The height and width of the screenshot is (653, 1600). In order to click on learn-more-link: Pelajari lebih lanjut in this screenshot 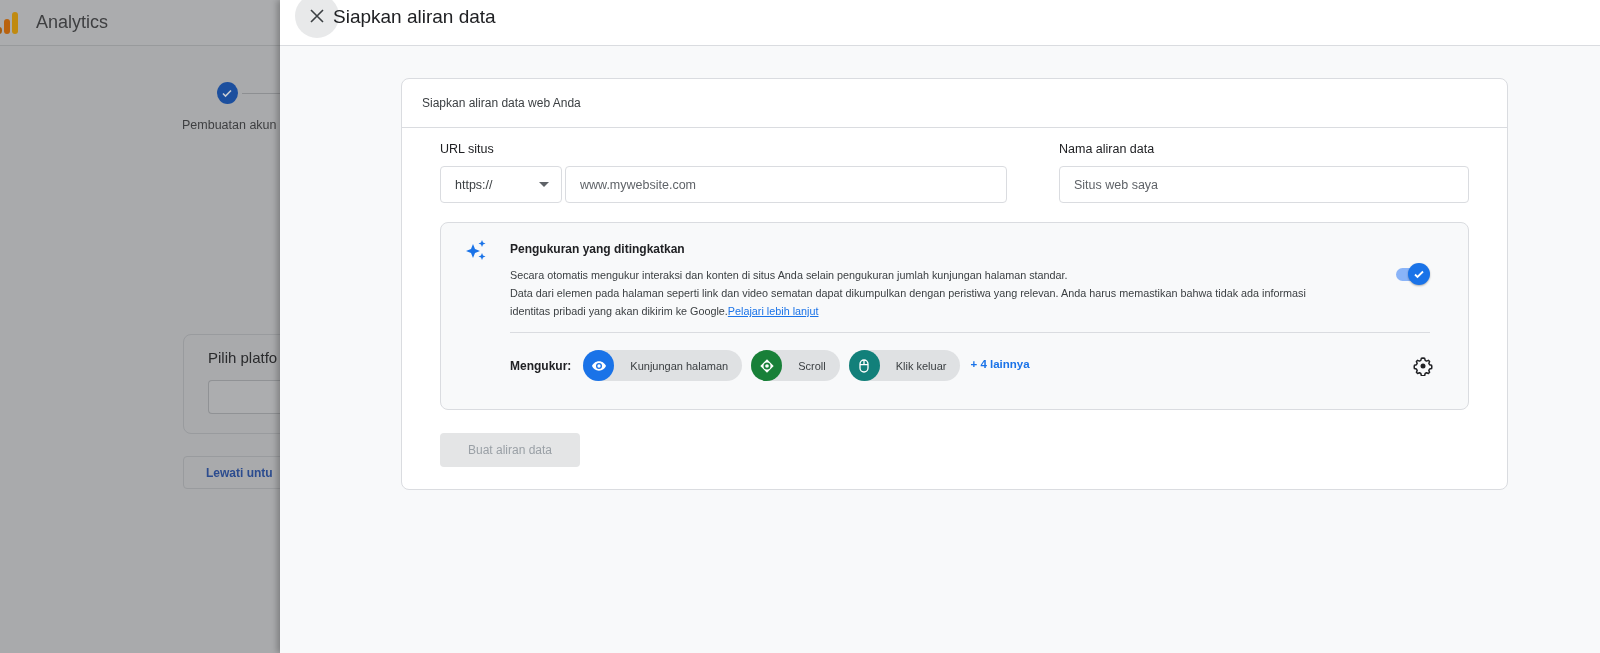, I will do `click(773, 311)`.